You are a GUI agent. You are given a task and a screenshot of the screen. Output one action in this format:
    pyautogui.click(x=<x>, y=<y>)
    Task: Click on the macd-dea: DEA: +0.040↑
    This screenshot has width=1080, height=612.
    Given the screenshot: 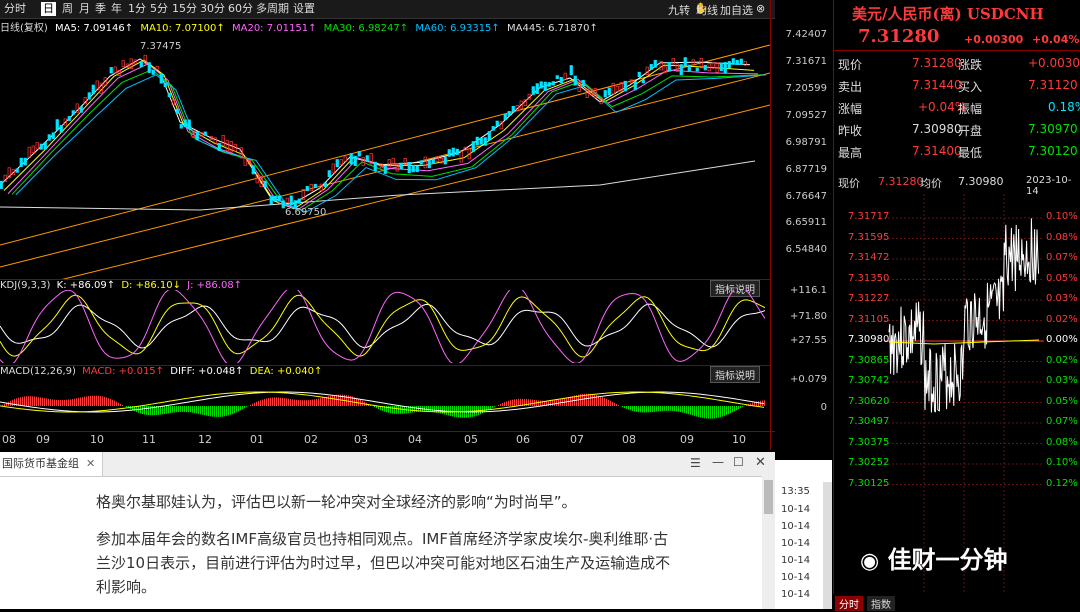 What is the action you would take?
    pyautogui.click(x=286, y=371)
    